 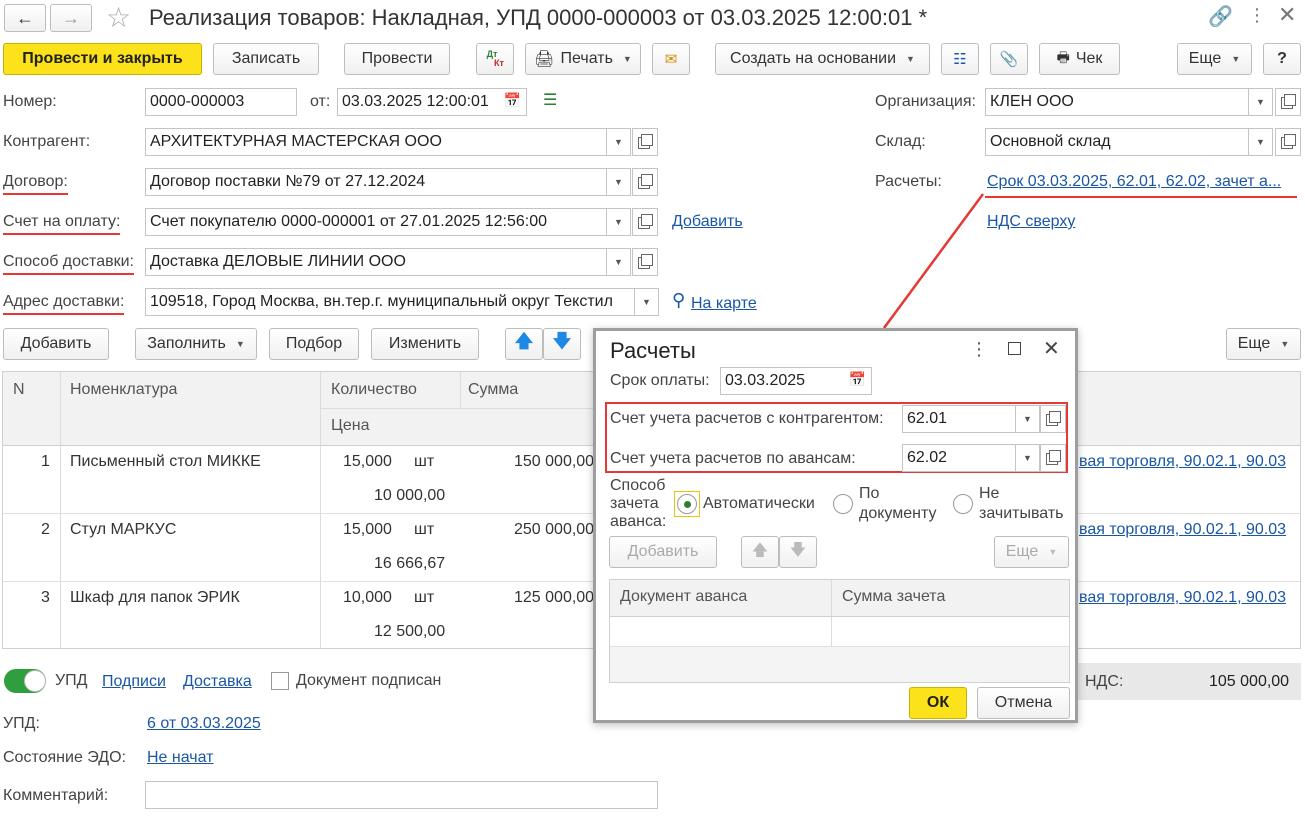 What do you see at coordinates (645, 262) in the screenshot?
I see `open-delivery-method-button` at bounding box center [645, 262].